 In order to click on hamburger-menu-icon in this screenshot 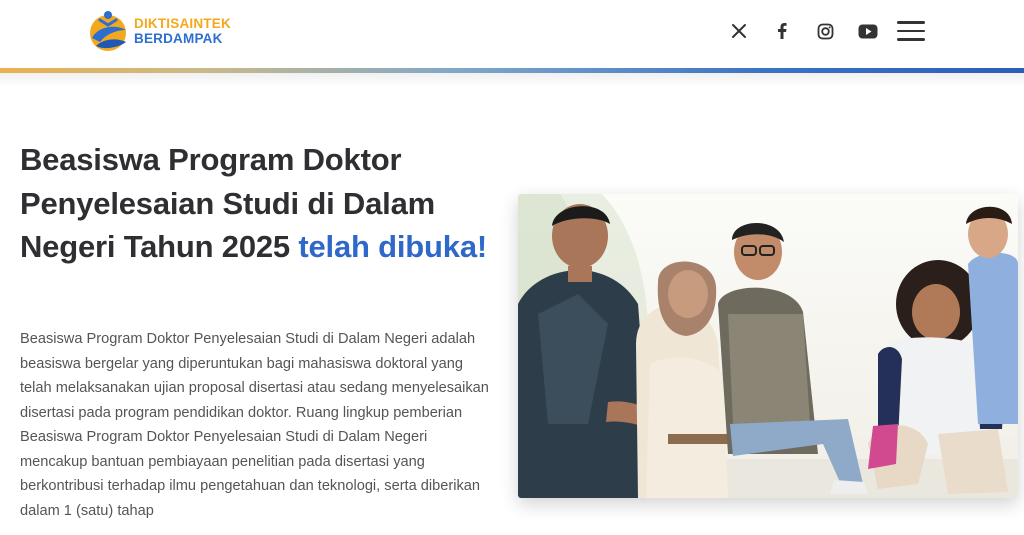, I will do `click(911, 31)`.